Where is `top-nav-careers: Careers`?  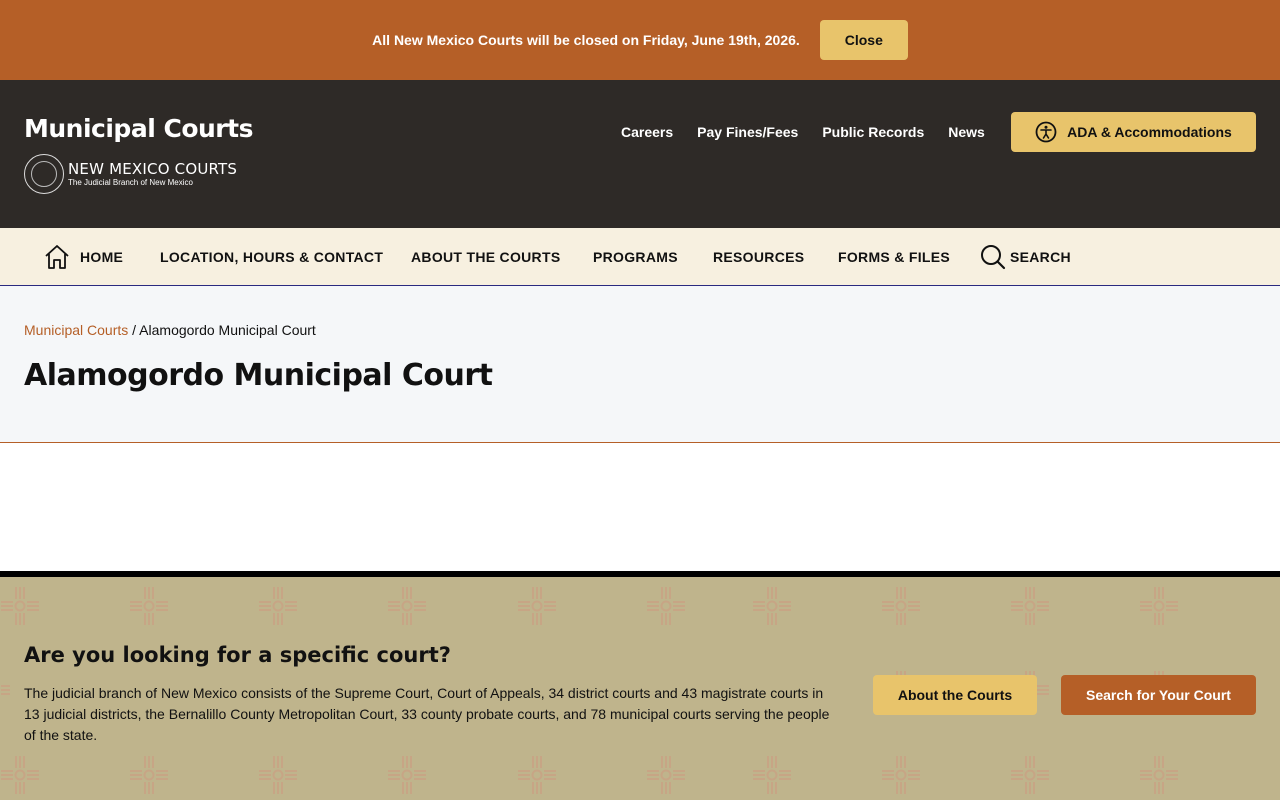
top-nav-careers: Careers is located at coordinates (647, 132).